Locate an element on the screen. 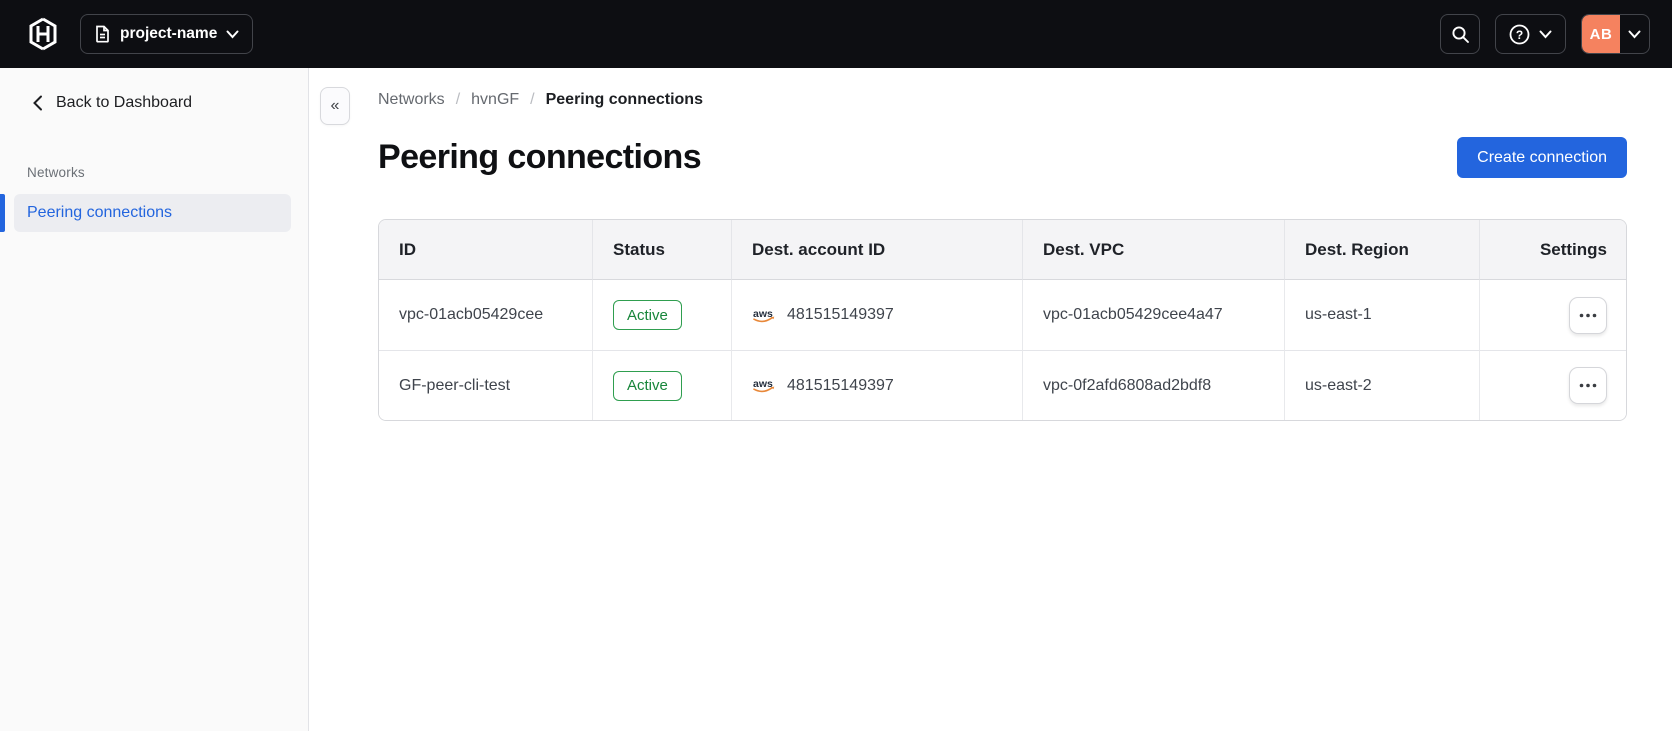  column-header-id: ID is located at coordinates (486, 250).